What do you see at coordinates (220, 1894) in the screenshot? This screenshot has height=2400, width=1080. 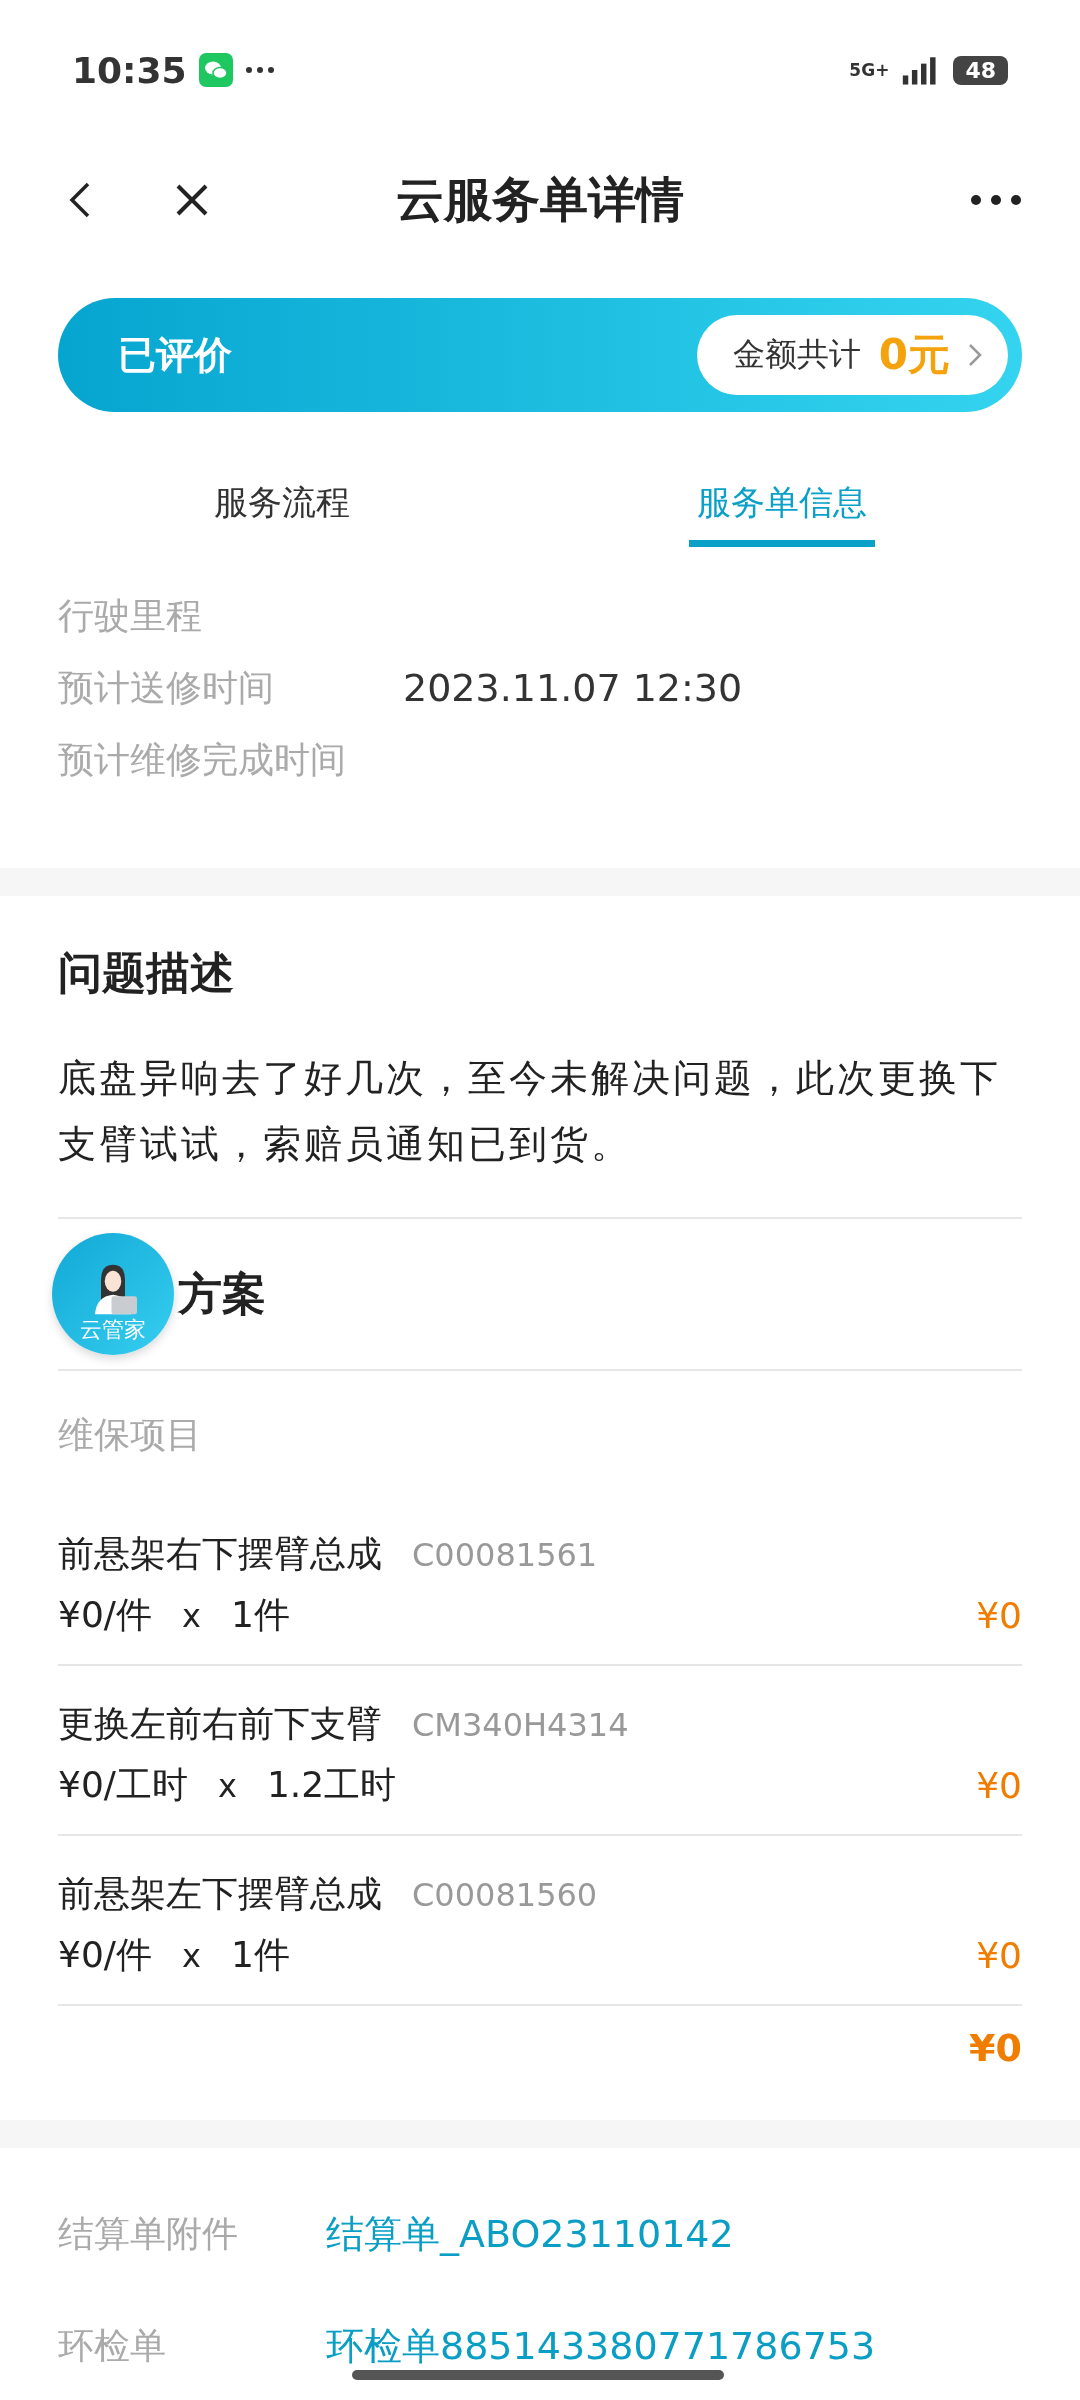 I see `item-name: 前悬架左下摆臂总成` at bounding box center [220, 1894].